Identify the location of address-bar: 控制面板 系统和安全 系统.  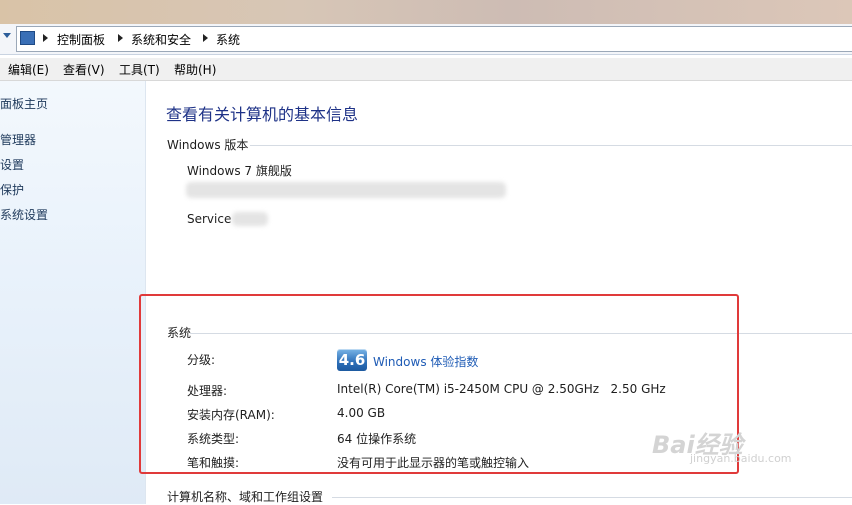
(426, 39).